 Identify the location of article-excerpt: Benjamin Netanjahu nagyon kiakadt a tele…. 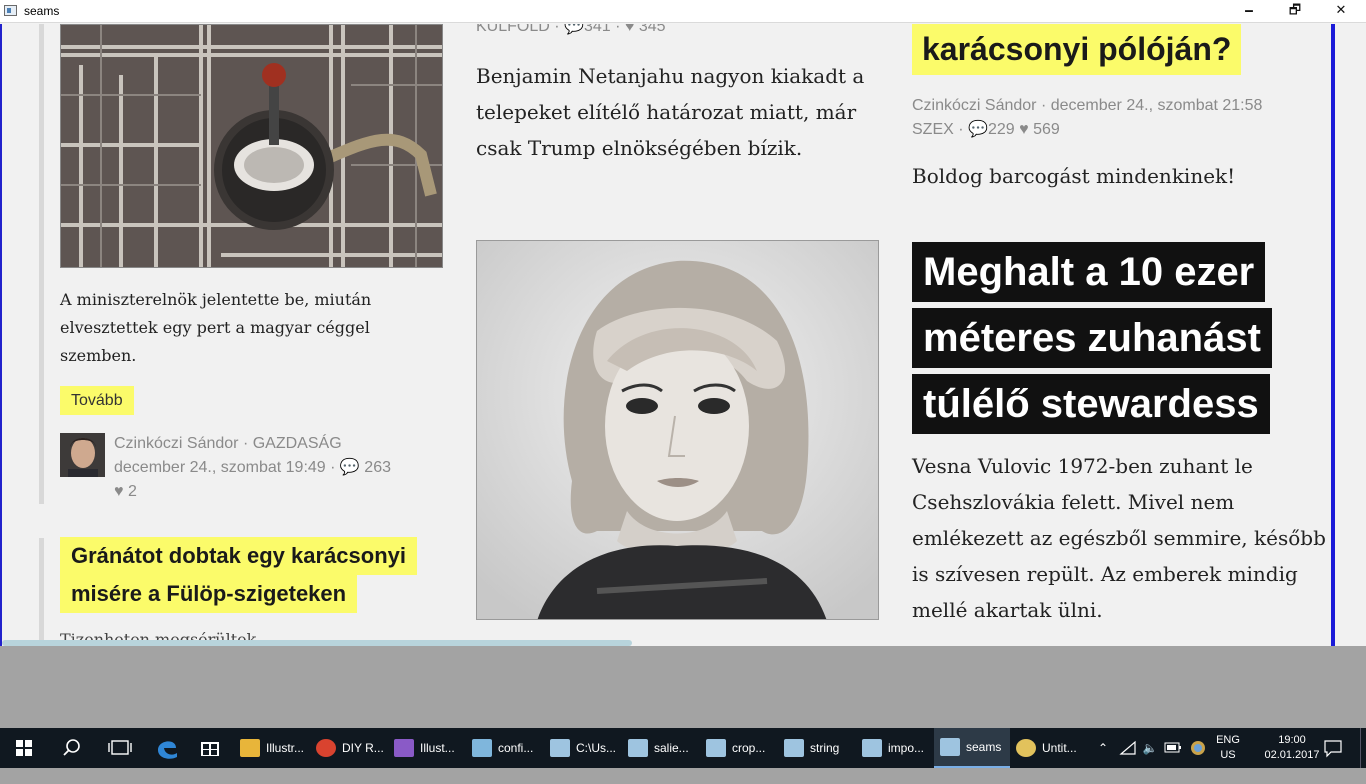
(670, 112).